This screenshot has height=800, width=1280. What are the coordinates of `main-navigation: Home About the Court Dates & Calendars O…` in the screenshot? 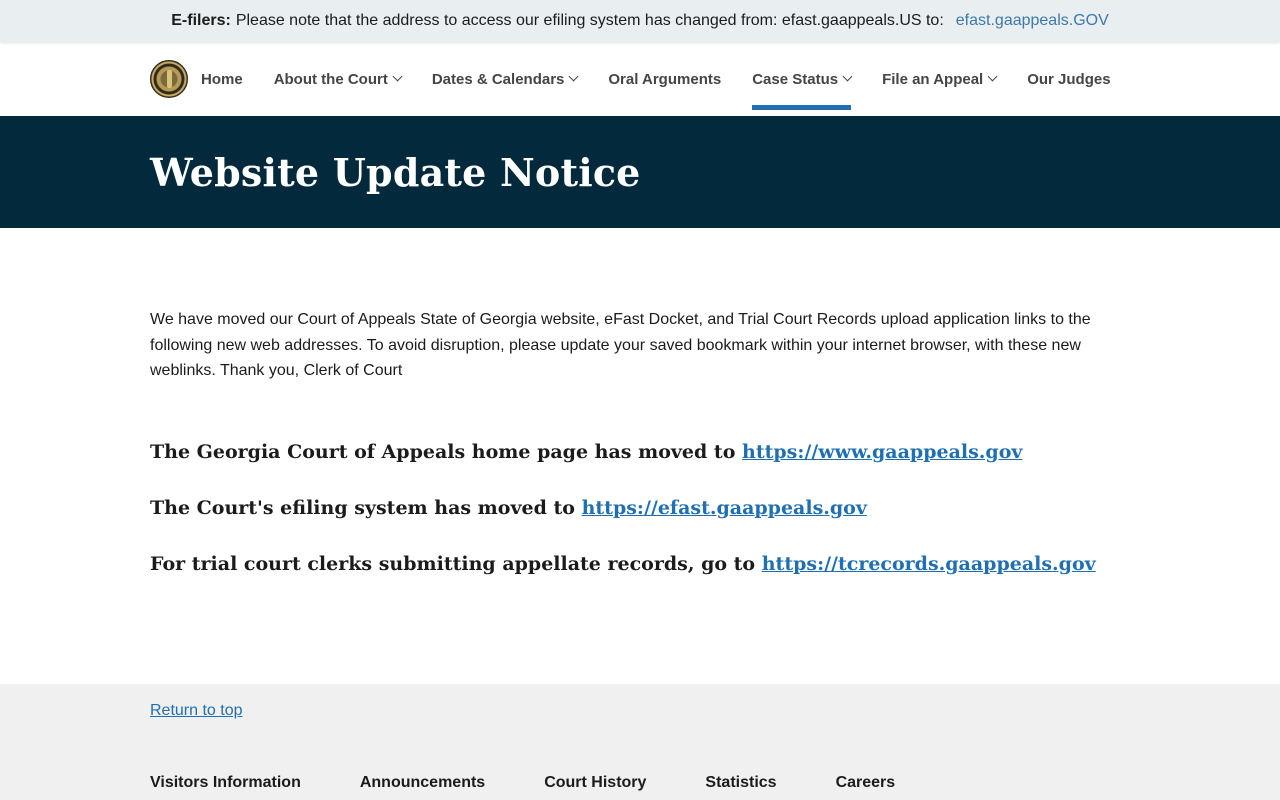 It's located at (640, 79).